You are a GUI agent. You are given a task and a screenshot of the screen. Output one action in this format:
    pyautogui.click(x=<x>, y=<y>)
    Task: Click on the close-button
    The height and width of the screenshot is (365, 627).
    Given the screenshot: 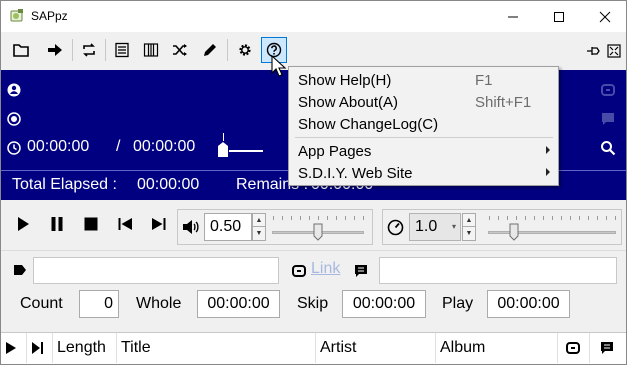 What is the action you would take?
    pyautogui.click(x=604, y=16)
    